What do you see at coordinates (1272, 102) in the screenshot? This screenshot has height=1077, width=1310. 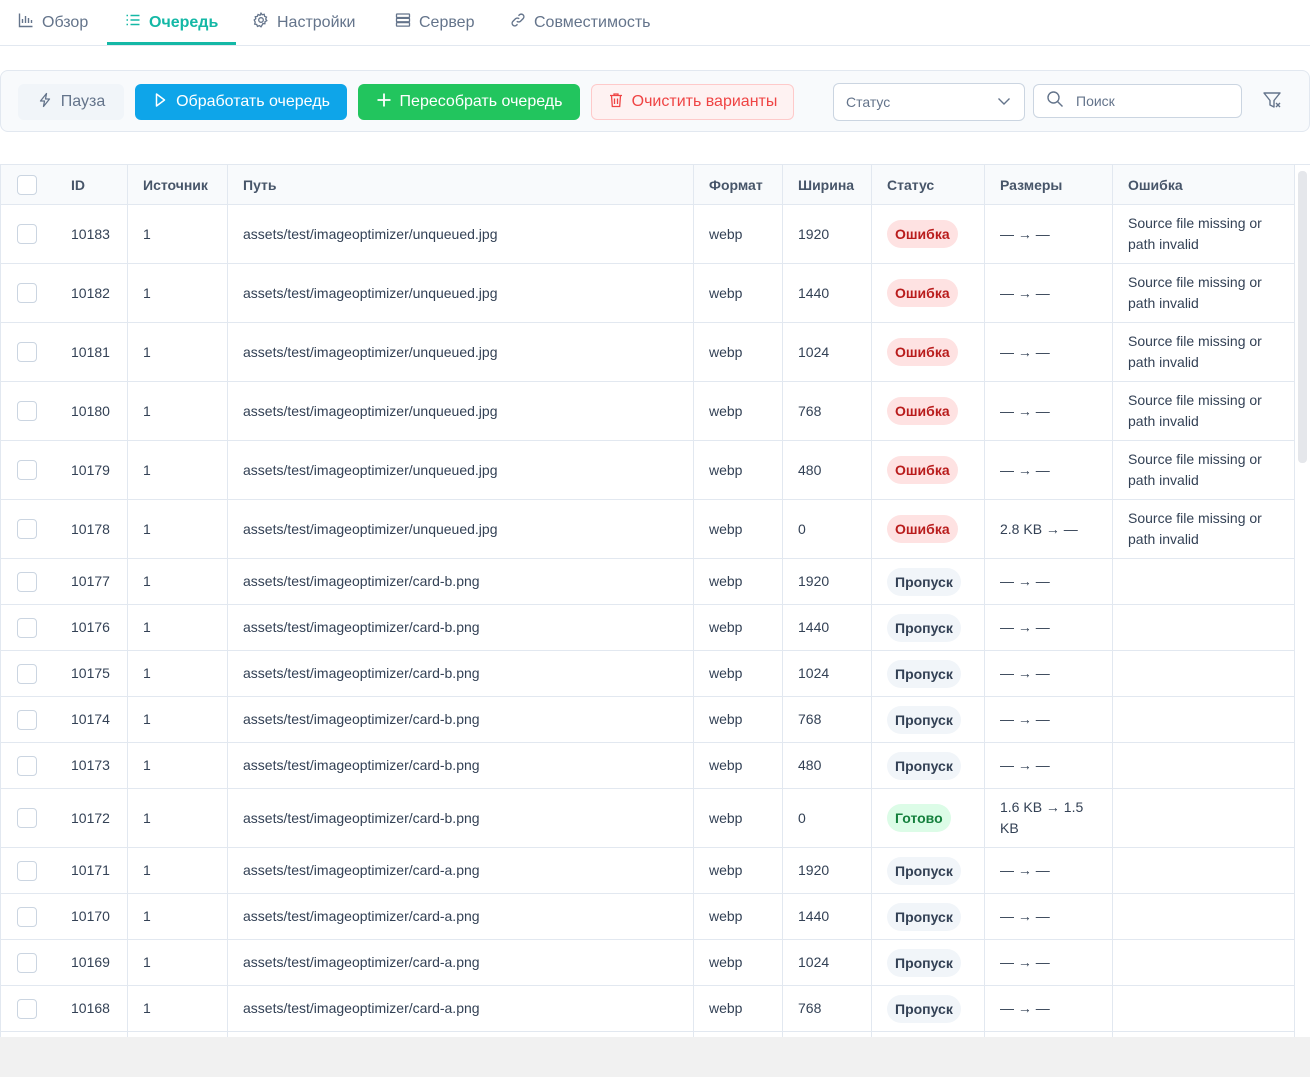 I see `clear-filter-button` at bounding box center [1272, 102].